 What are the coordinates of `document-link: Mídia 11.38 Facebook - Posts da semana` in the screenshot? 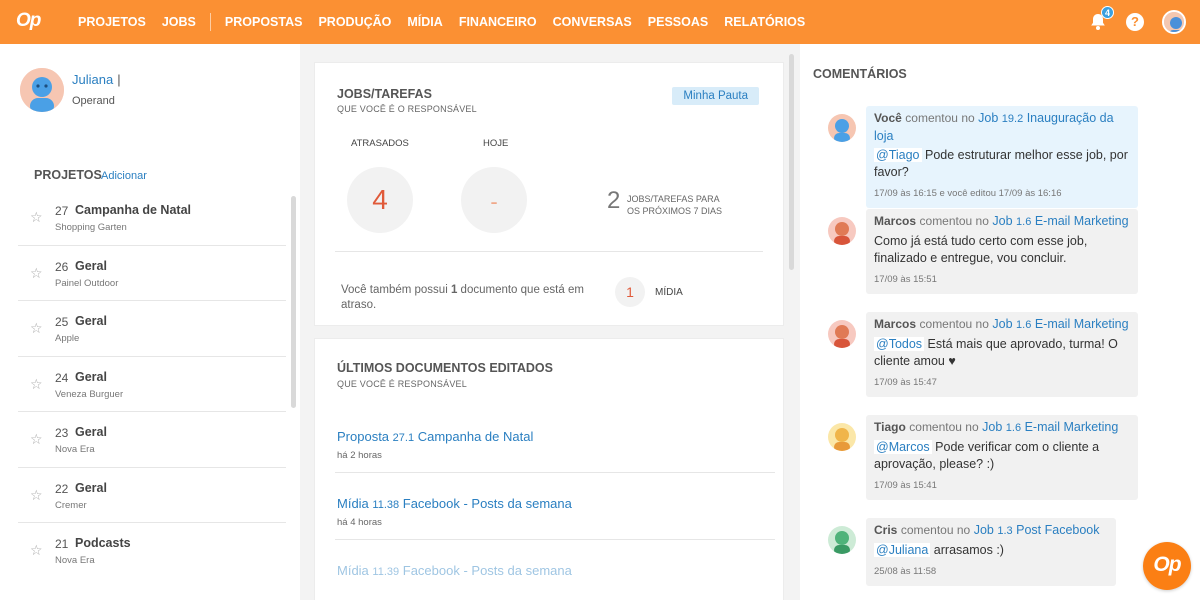 It's located at (552, 503).